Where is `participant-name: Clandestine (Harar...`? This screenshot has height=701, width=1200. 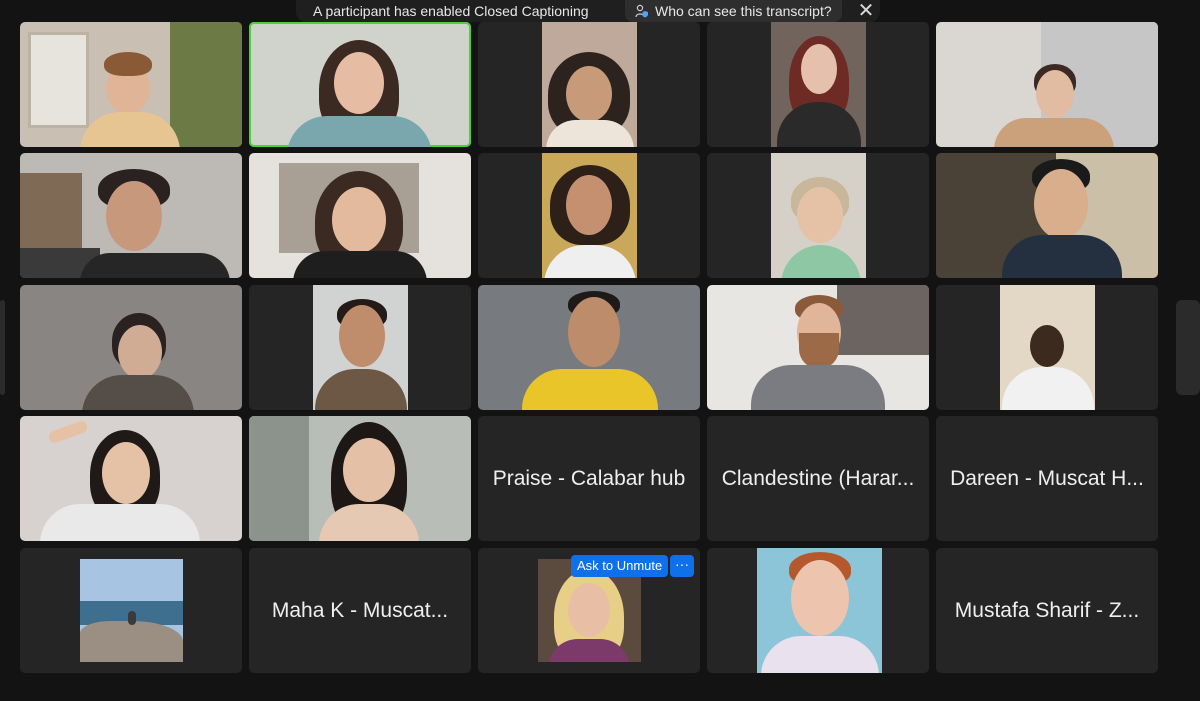 participant-name: Clandestine (Harar... is located at coordinates (818, 478).